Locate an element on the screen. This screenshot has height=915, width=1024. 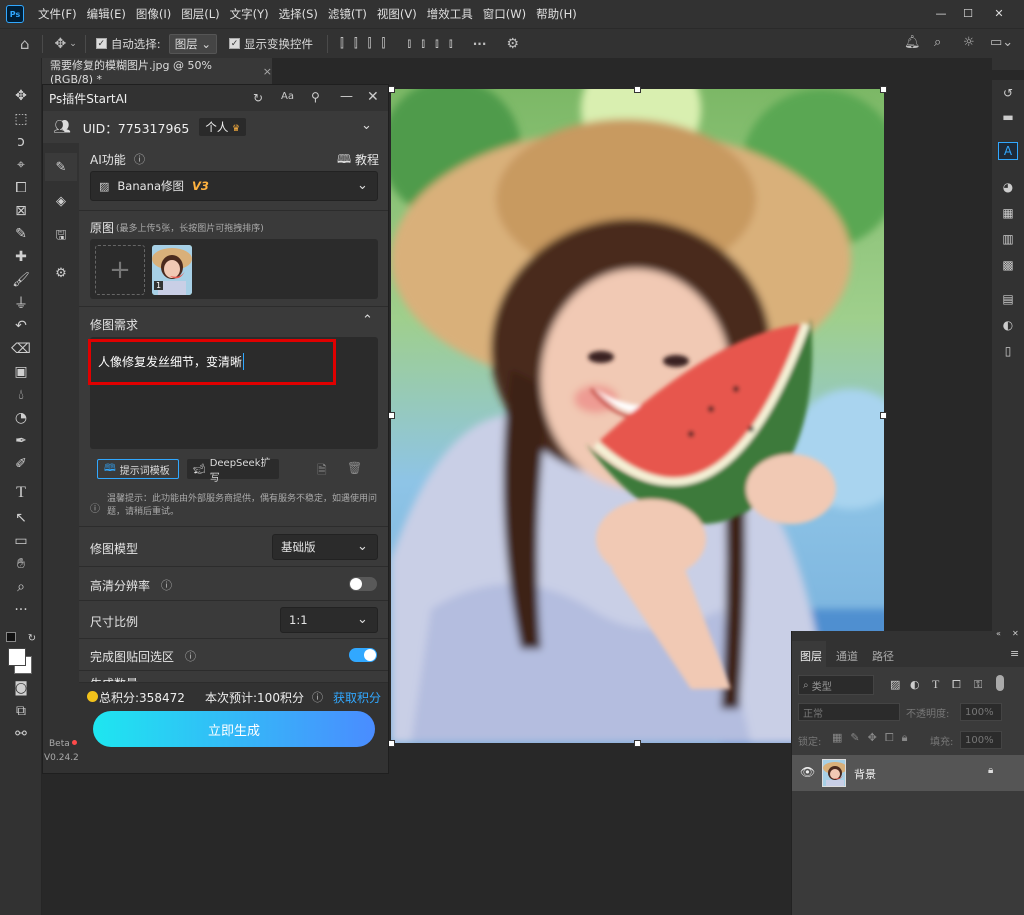
gear-icon: ⚙ is located at coordinates (512, 44).